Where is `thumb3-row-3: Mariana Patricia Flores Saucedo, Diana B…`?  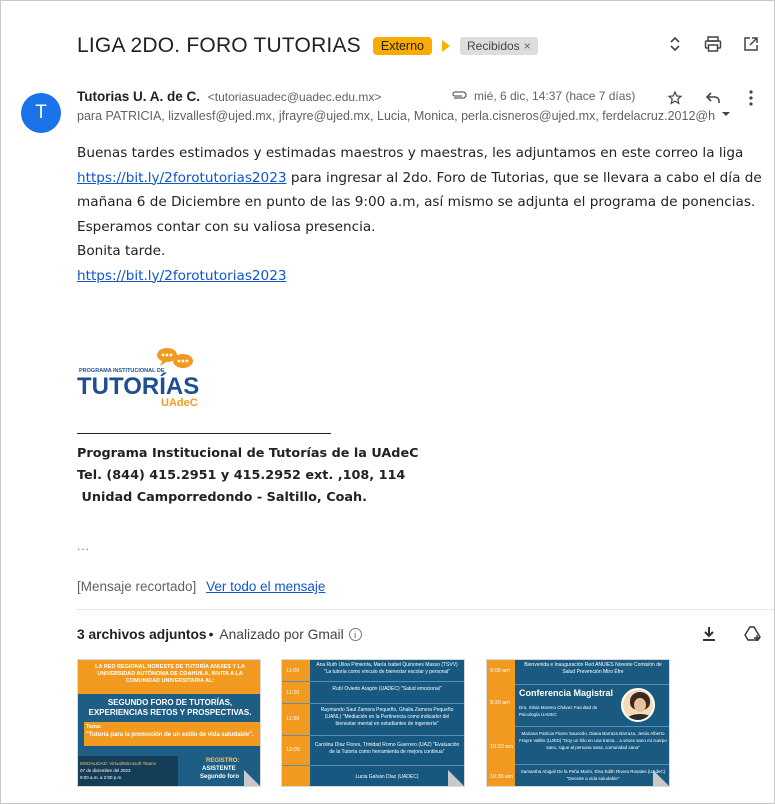
thumb3-row-3: Mariana Patricia Flores Saucedo, Diana B… is located at coordinates (593, 740).